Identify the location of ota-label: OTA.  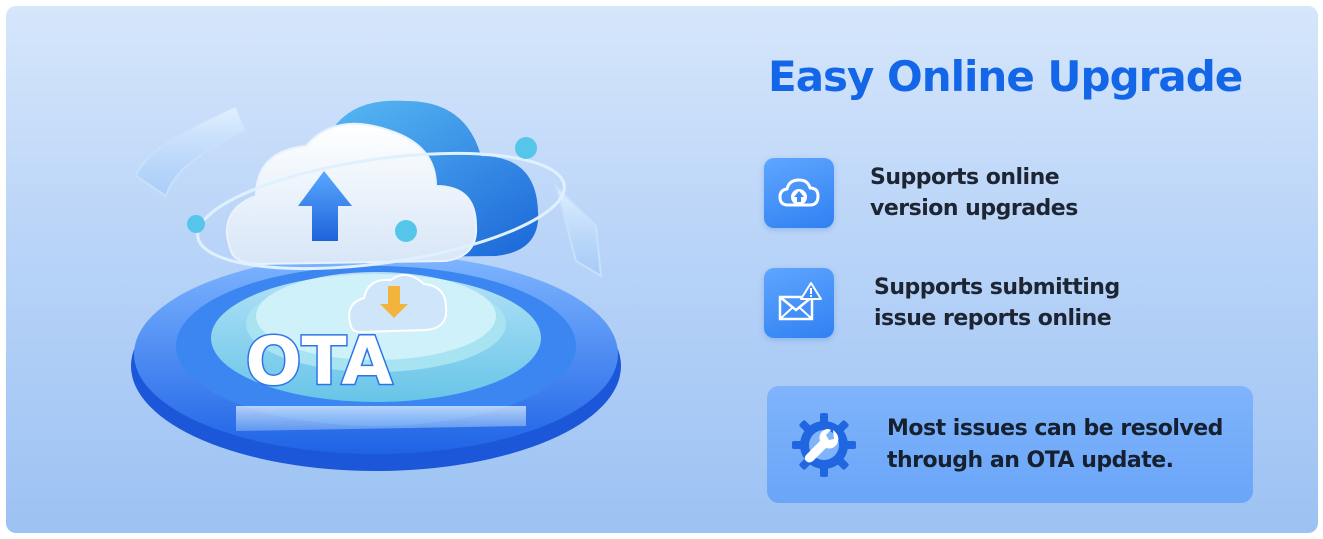
(318, 361).